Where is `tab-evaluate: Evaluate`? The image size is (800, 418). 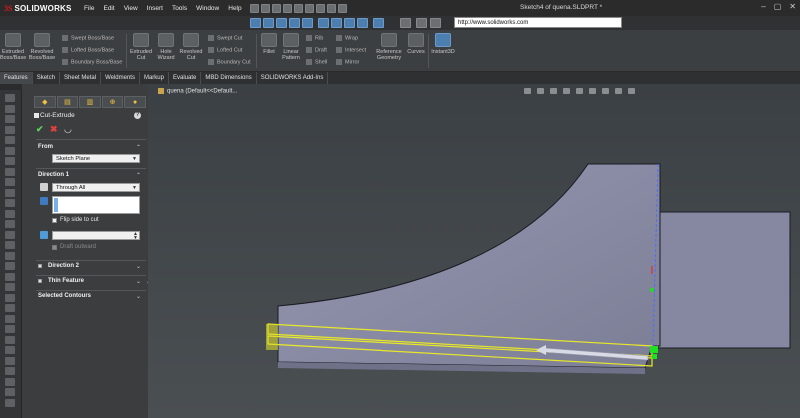
tab-evaluate: Evaluate is located at coordinates (185, 78).